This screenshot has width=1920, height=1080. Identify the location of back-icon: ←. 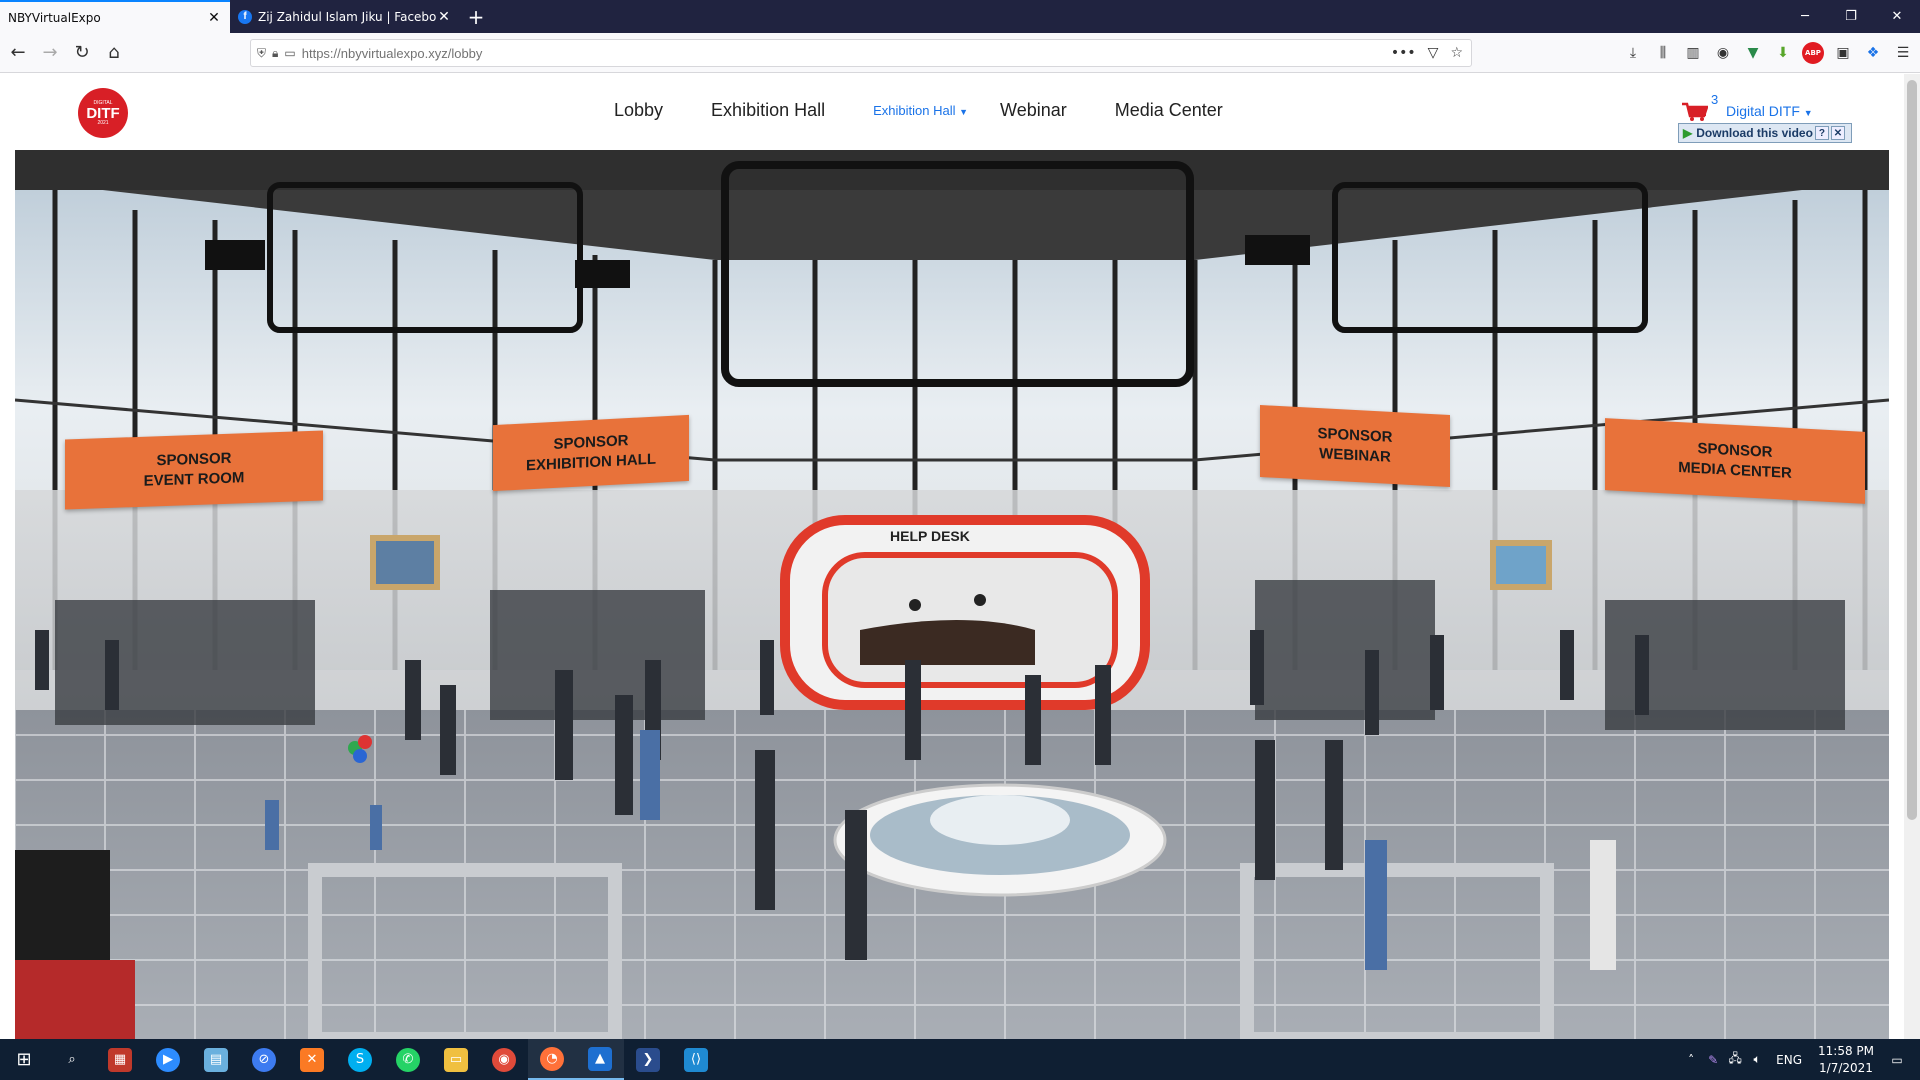
(18, 53).